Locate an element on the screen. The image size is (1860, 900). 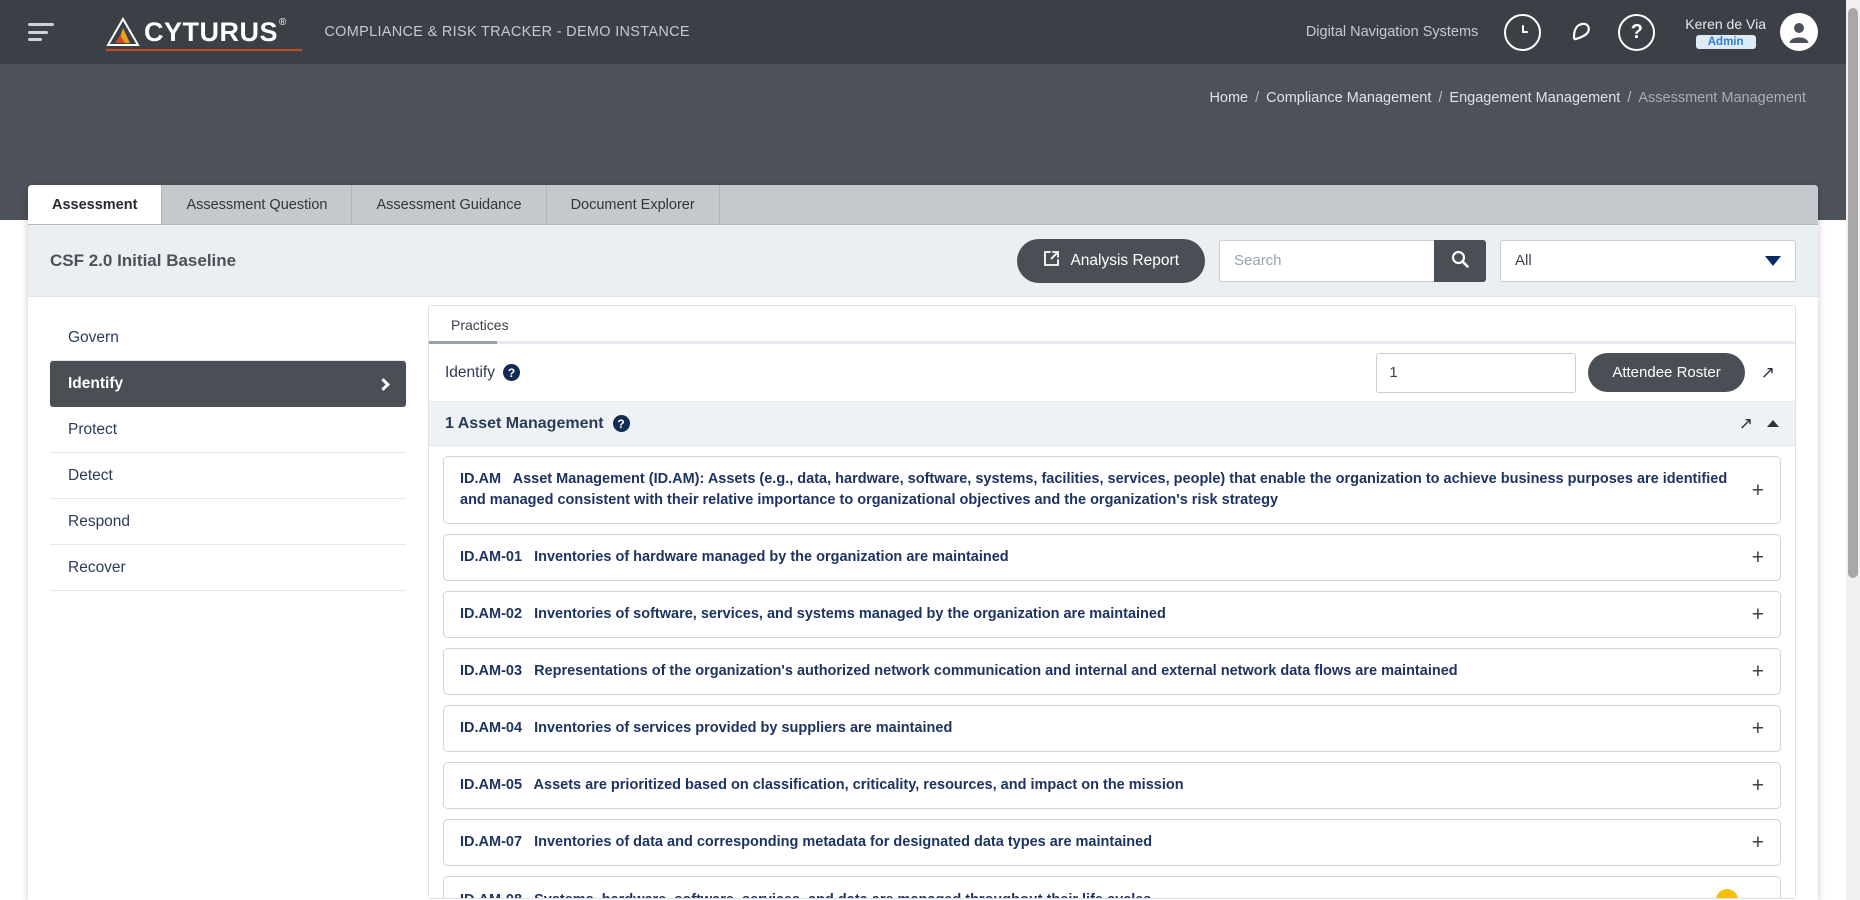
practice-code: ID.AM is located at coordinates (481, 479).